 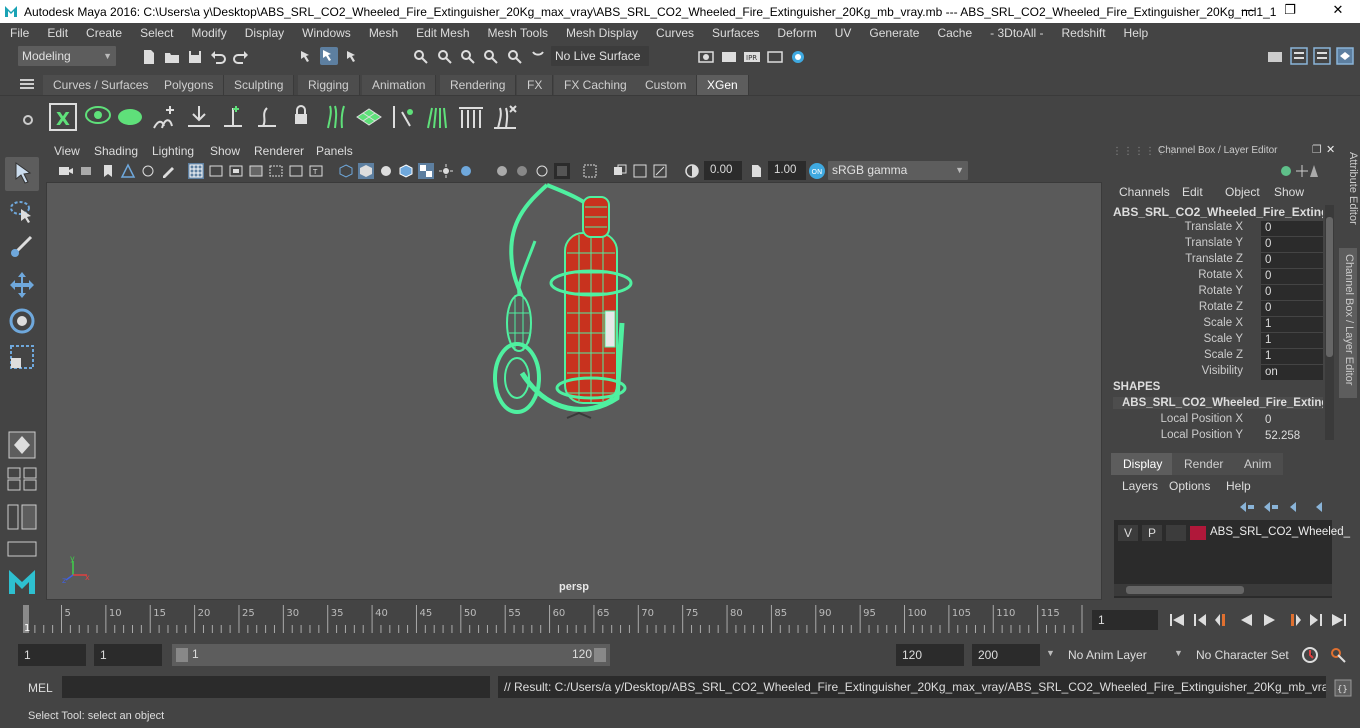 I want to click on layer-tab-display: Display, so click(x=1143, y=464).